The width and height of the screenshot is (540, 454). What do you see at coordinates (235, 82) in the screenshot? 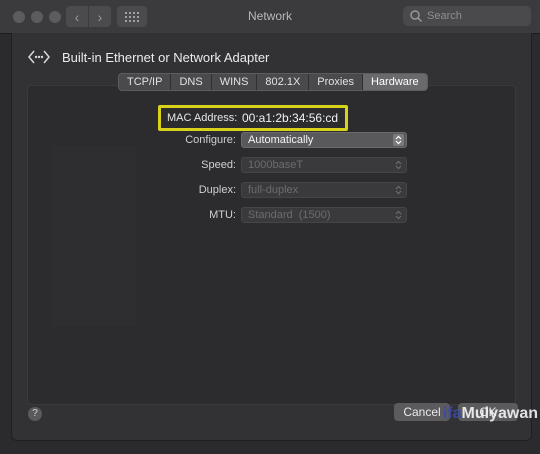
I see `tab-wins: WINS` at bounding box center [235, 82].